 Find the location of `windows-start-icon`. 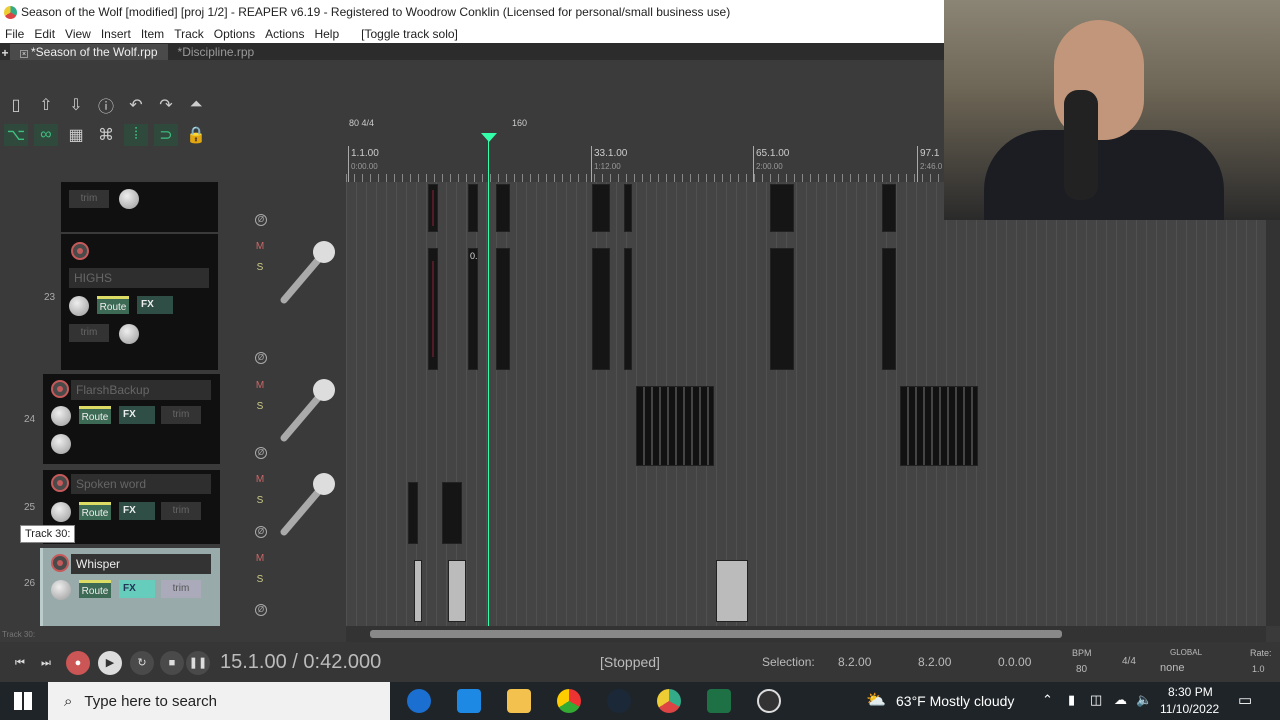

windows-start-icon is located at coordinates (23, 701).